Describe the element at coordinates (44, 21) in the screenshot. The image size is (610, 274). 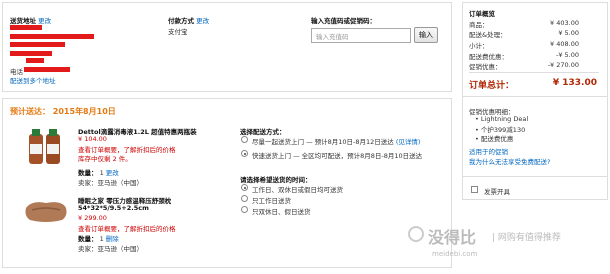
I see `address-change-link: 更改` at that location.